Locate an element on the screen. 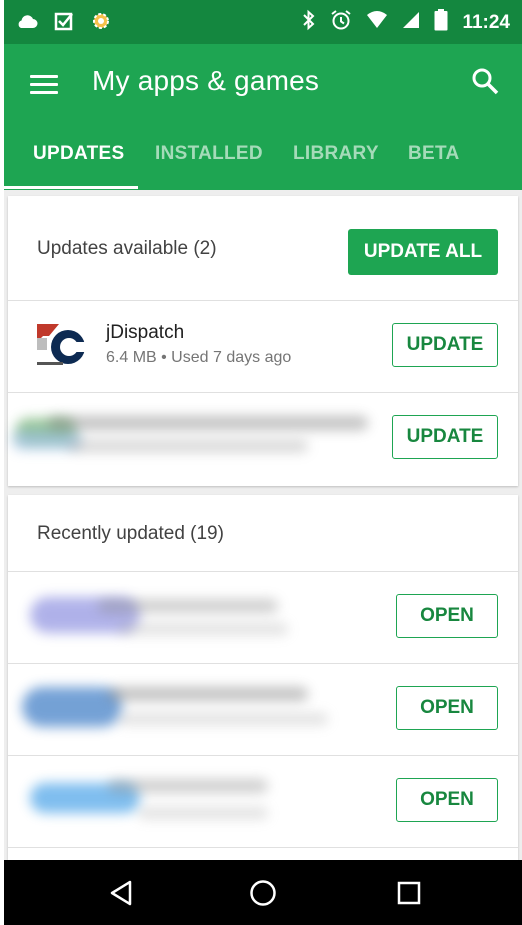  wifi-icon is located at coordinates (377, 23).